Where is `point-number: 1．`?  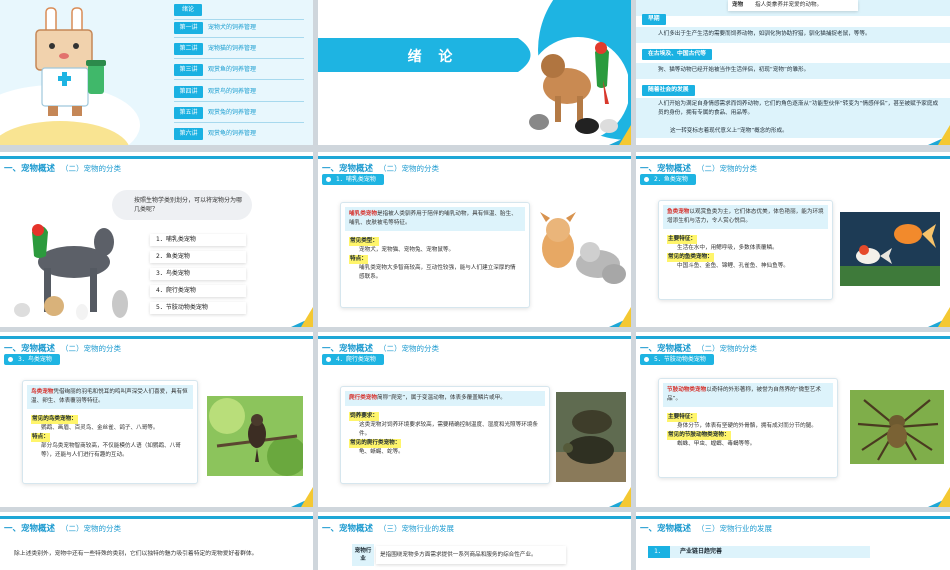
point-number: 1． is located at coordinates (659, 552).